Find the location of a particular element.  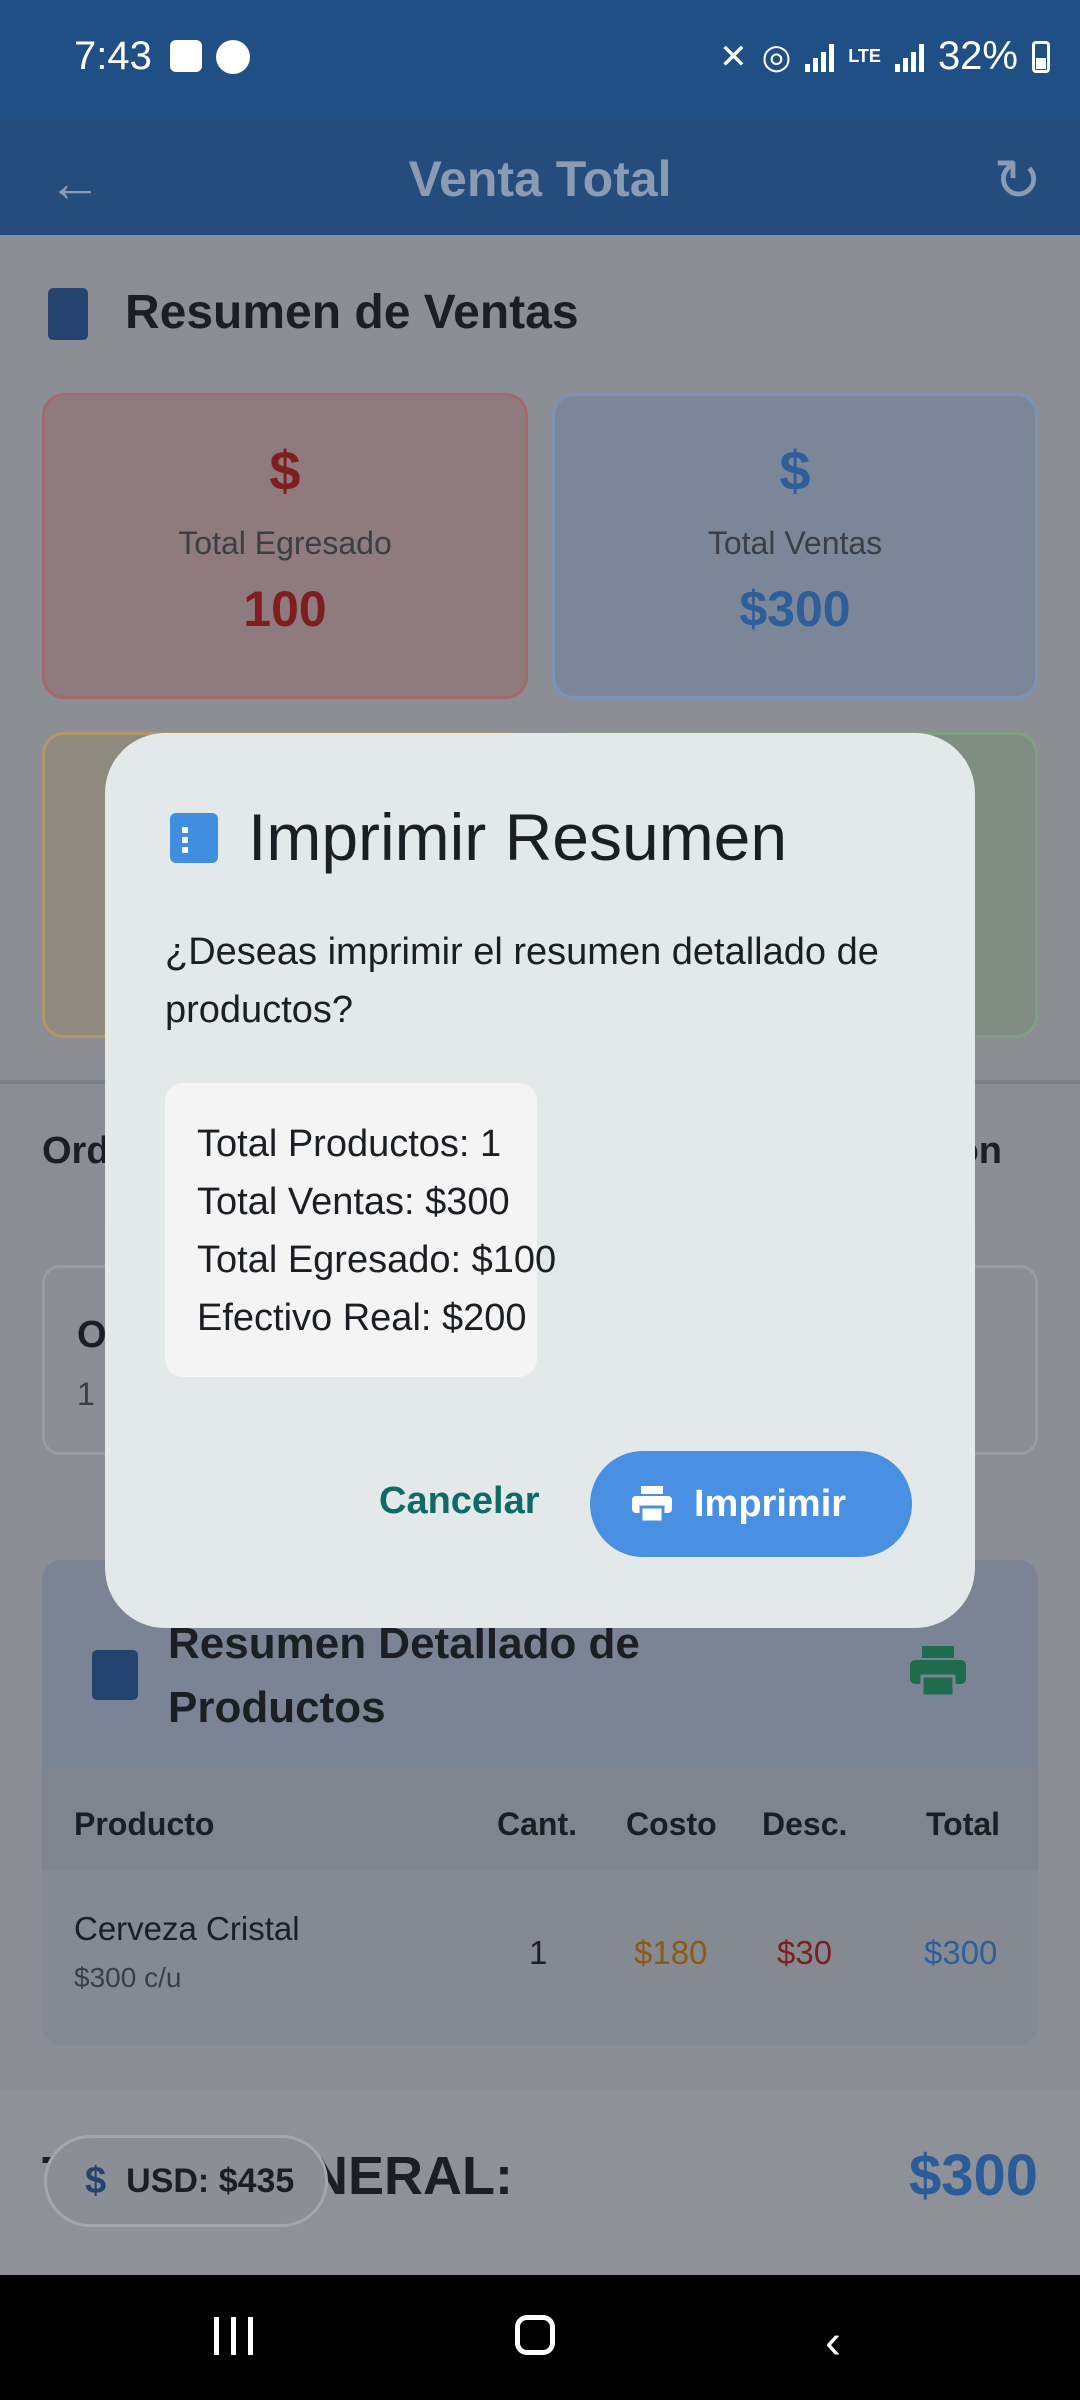

cancel-button: Cancelar is located at coordinates (459, 1501).